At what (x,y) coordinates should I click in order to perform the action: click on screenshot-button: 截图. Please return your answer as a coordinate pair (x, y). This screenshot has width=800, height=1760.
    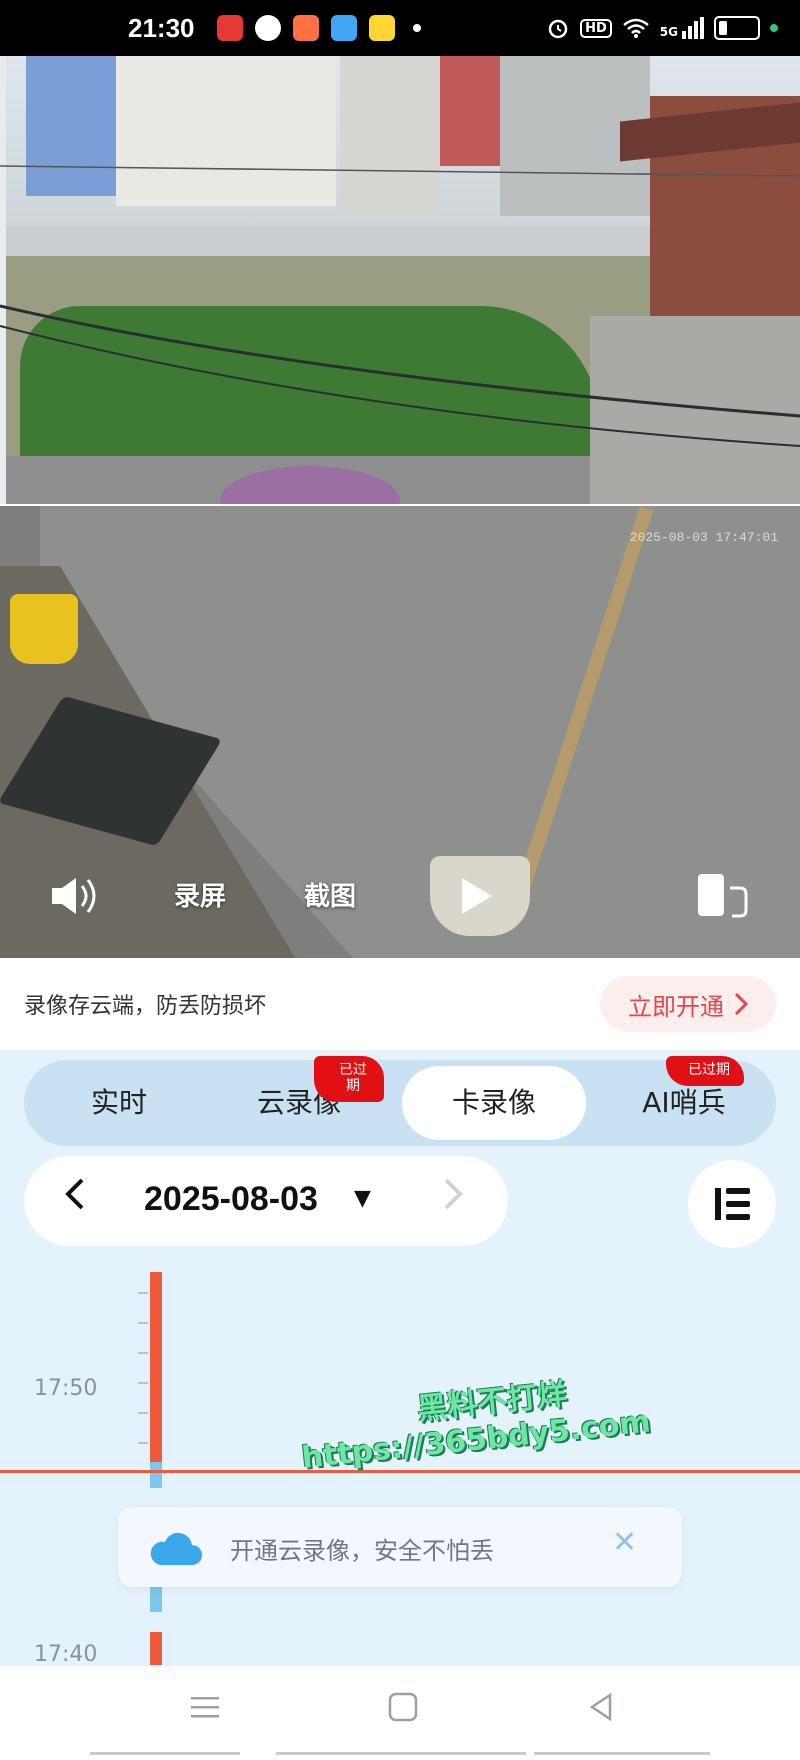
    Looking at the image, I should click on (330, 894).